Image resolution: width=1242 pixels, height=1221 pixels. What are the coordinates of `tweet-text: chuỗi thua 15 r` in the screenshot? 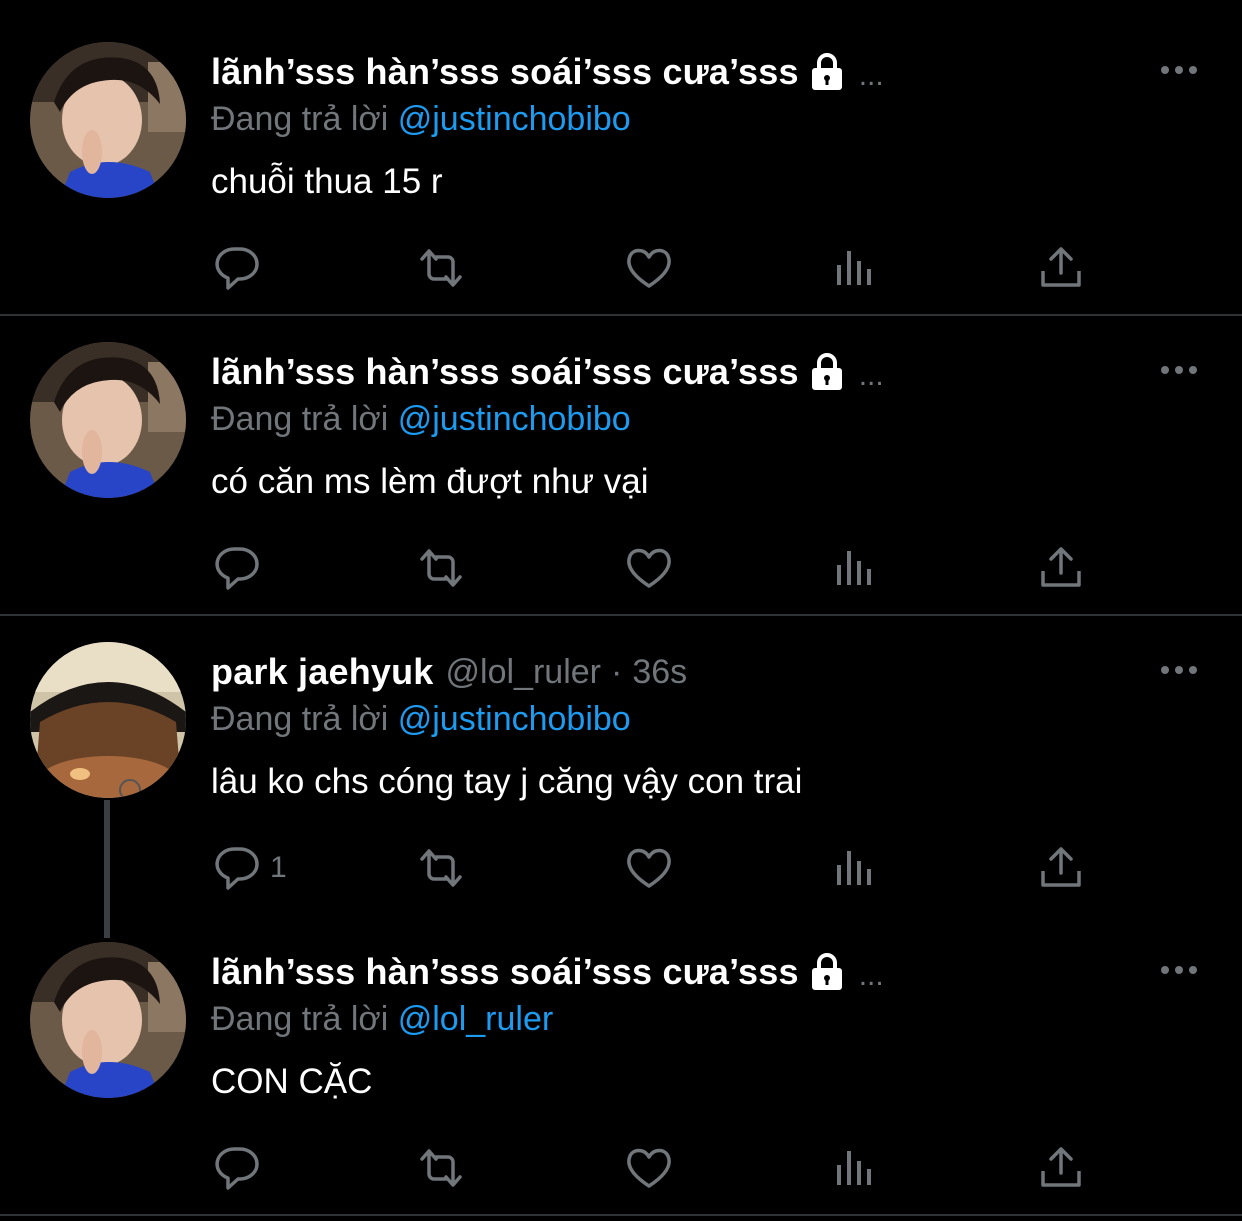 It's located at (327, 181).